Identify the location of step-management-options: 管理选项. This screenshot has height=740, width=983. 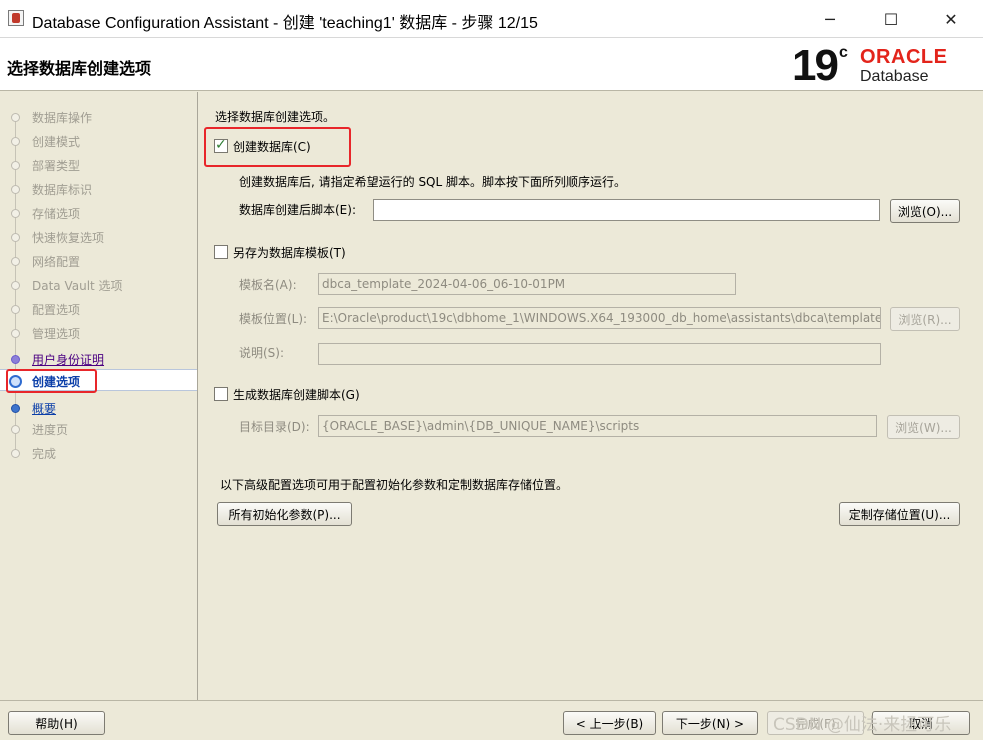
(98, 333).